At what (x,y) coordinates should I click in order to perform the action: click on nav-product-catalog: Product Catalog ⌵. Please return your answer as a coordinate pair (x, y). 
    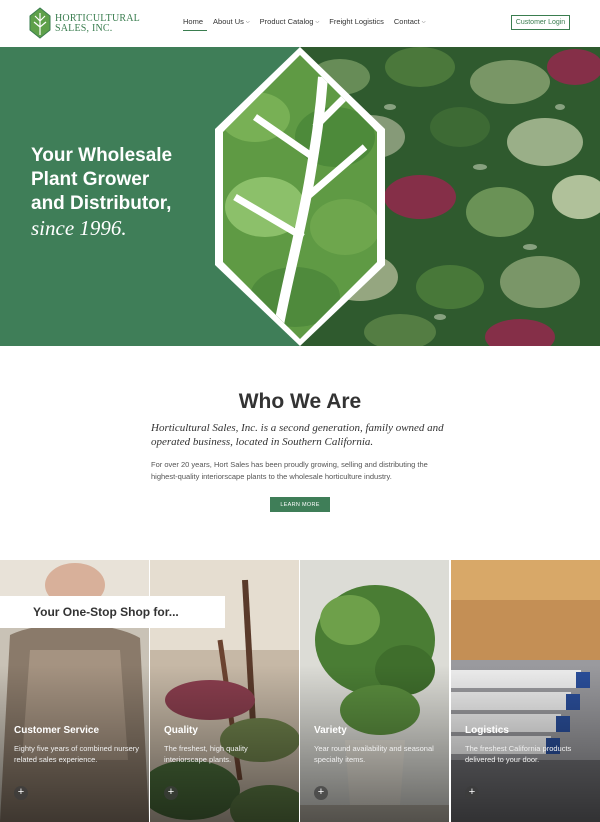
    Looking at the image, I should click on (292, 24).